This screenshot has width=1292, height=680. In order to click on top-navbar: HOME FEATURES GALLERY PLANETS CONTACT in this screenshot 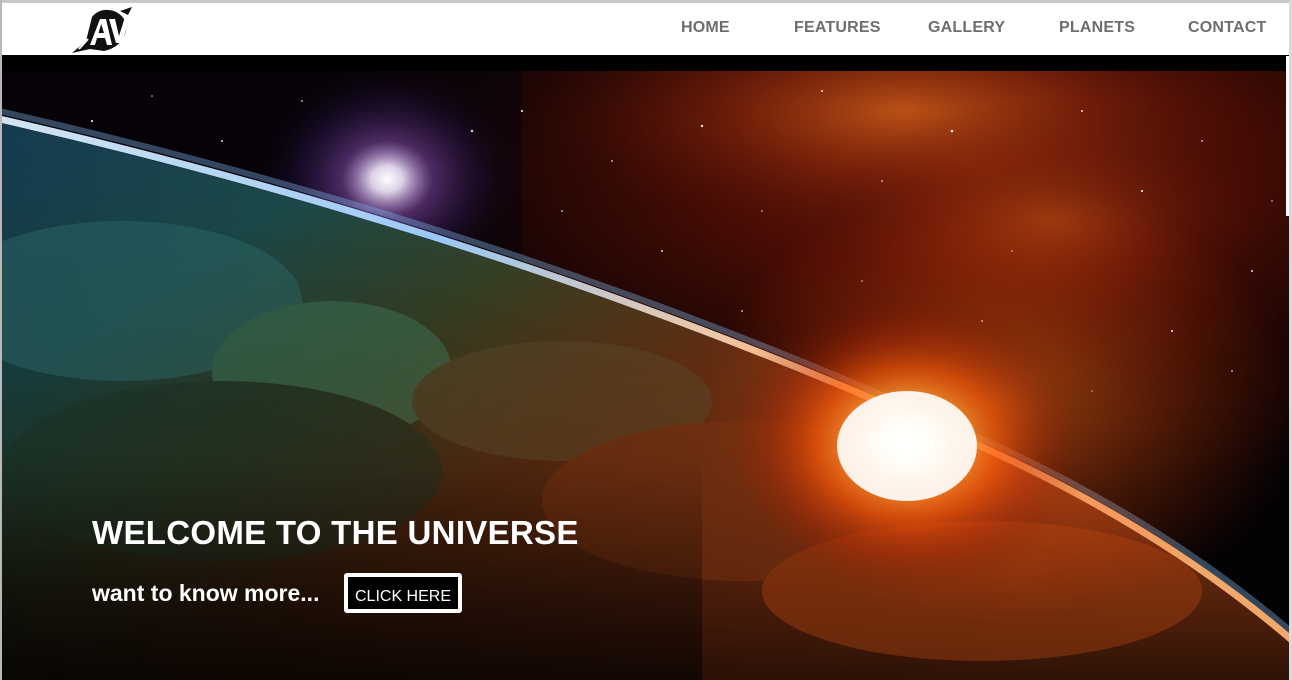, I will do `click(645, 29)`.